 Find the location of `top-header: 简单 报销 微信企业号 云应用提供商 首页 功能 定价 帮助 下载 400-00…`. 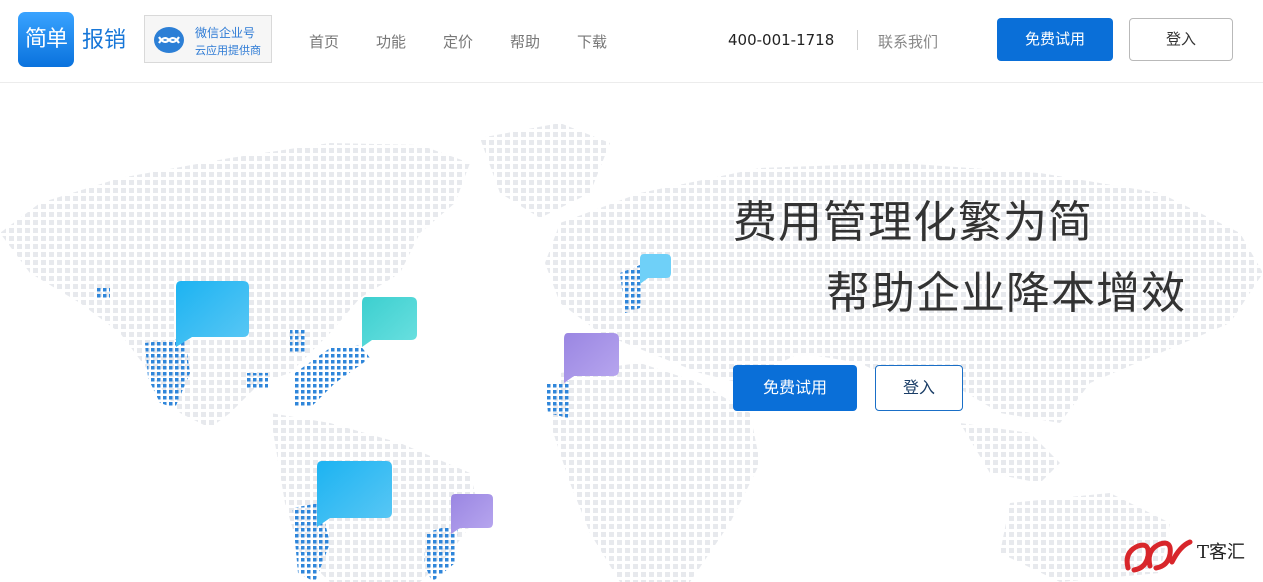

top-header: 简单 报销 微信企业号 云应用提供商 首页 功能 定价 帮助 下载 400-00… is located at coordinates (631, 41).